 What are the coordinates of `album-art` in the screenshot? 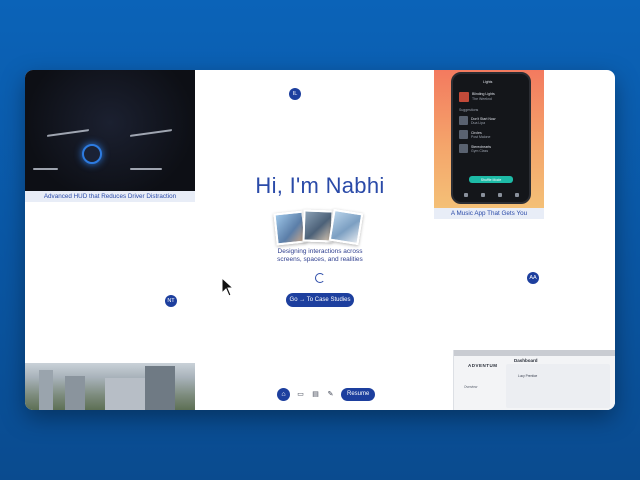 It's located at (464, 97).